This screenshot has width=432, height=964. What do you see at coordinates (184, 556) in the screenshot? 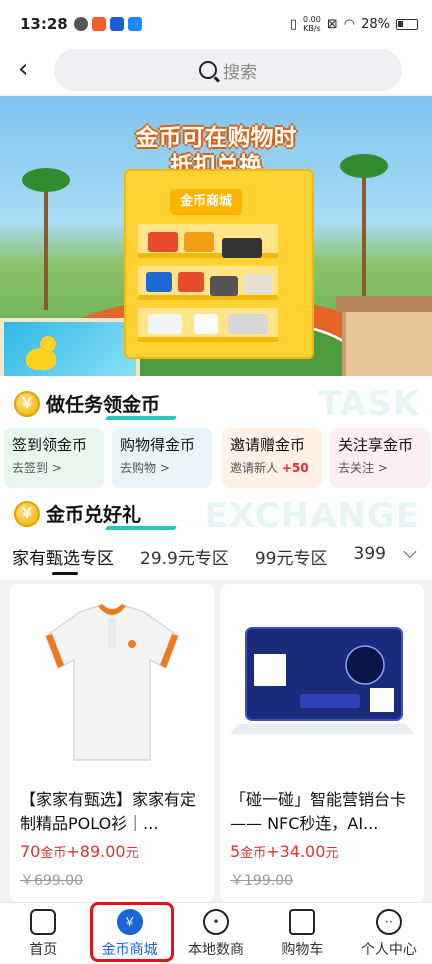
I see `tab-29-9: 29.9元专区` at bounding box center [184, 556].